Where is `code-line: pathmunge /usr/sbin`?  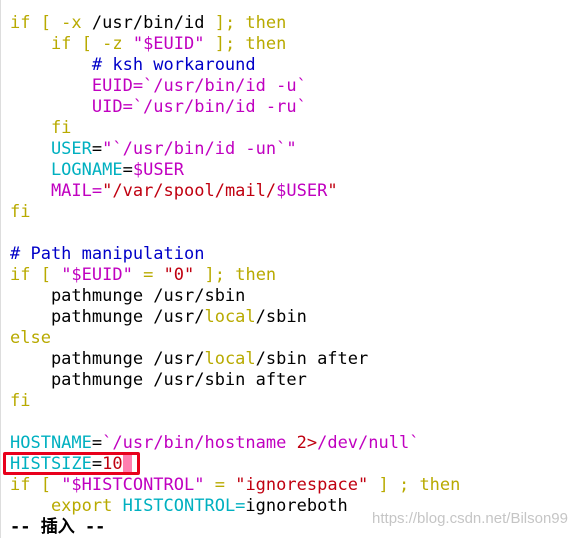
code-line: pathmunge /usr/sbin is located at coordinates (235, 296).